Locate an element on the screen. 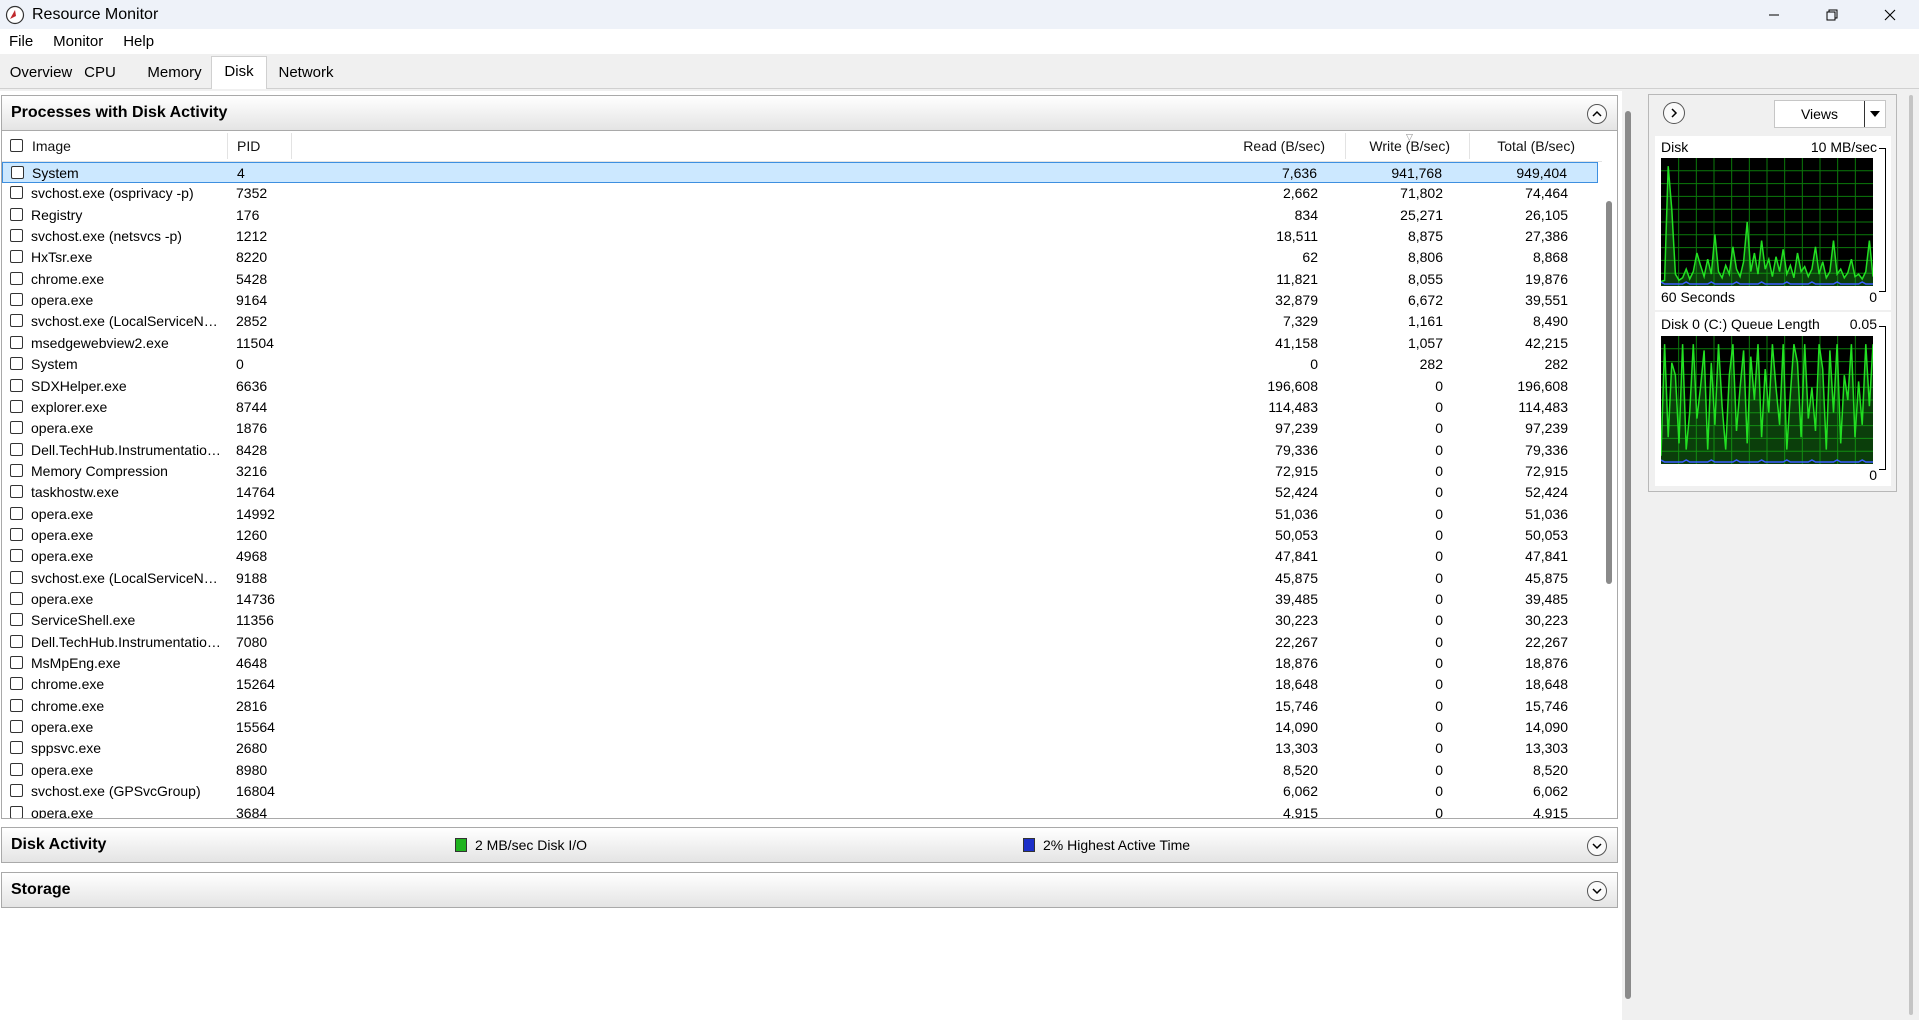  tab-overview: Overview is located at coordinates (41, 72).